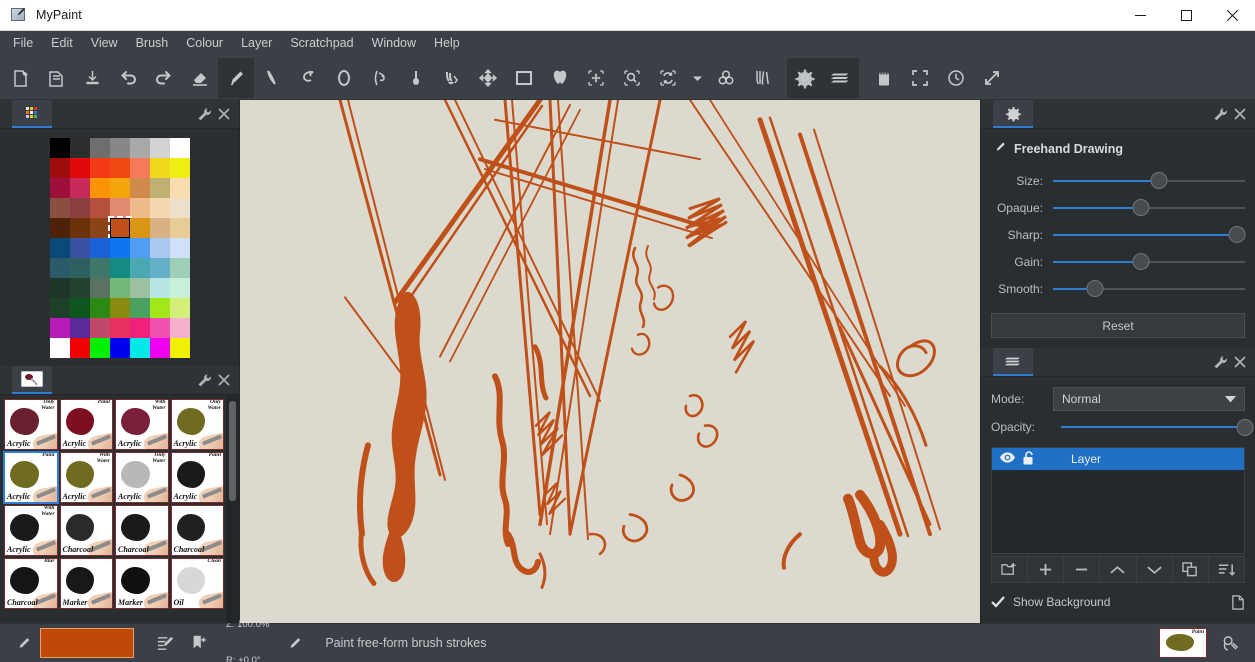 This screenshot has height=662, width=1255. Describe the element at coordinates (308, 78) in the screenshot. I see `connected-lines-icon` at that location.